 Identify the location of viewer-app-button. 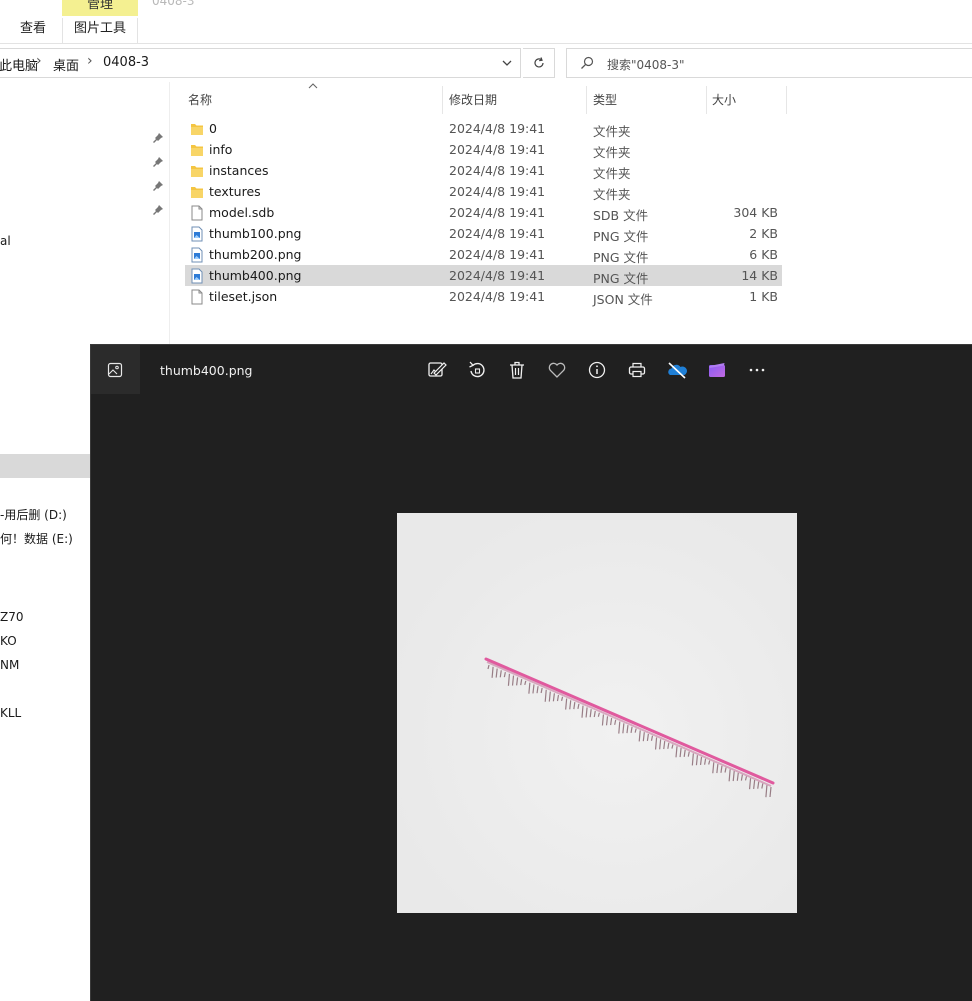
(115, 369).